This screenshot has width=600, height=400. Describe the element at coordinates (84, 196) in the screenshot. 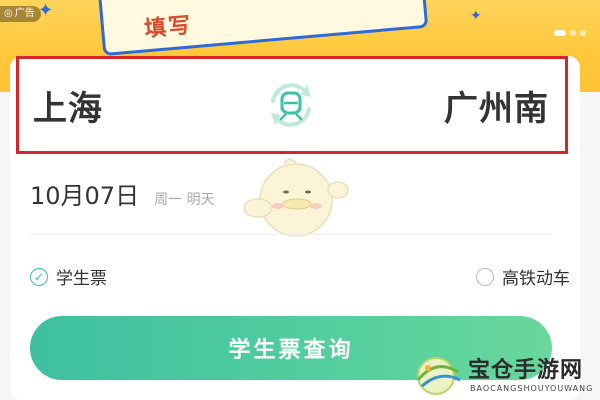

I see `departure-date: 10月07日` at that location.